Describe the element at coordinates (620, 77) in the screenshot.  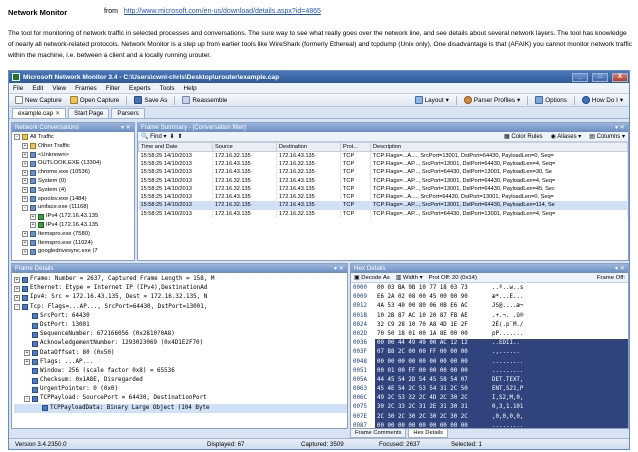
I see `close-button: X` at that location.